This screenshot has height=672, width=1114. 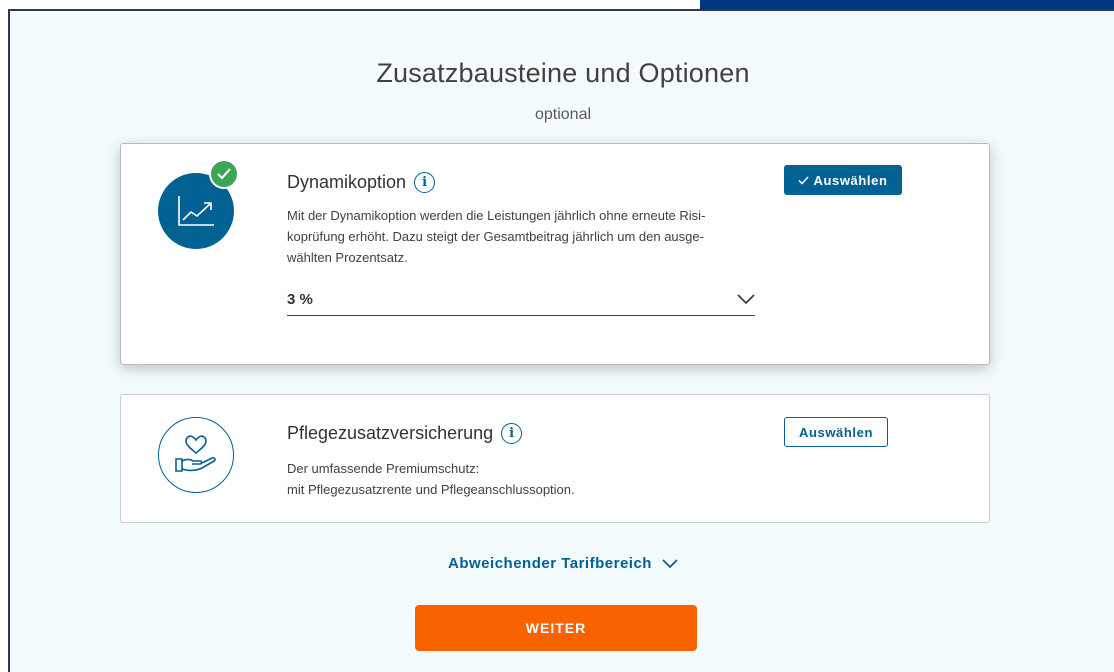 I want to click on select-button-pflegezusatzversicherung: Auswählen, so click(x=836, y=432).